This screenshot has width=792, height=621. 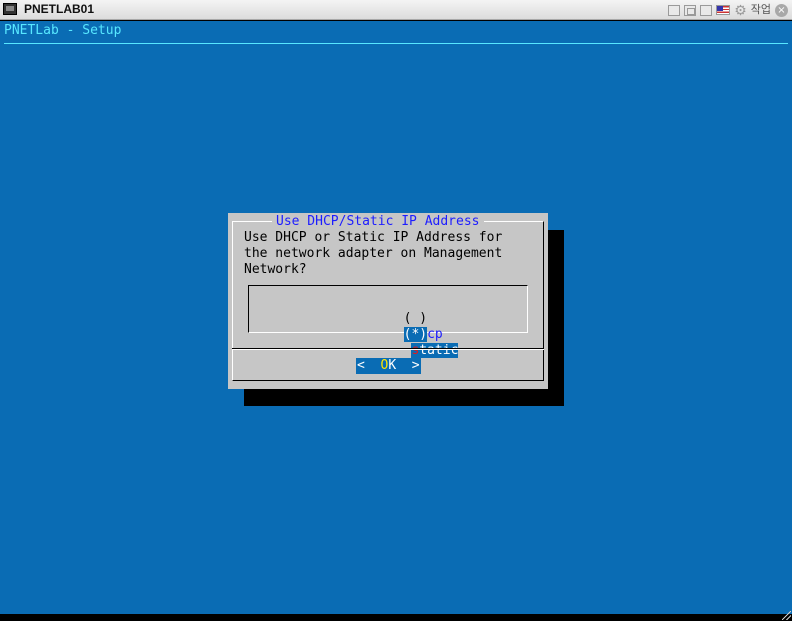 I want to click on console-window-icon, so click(x=10, y=9).